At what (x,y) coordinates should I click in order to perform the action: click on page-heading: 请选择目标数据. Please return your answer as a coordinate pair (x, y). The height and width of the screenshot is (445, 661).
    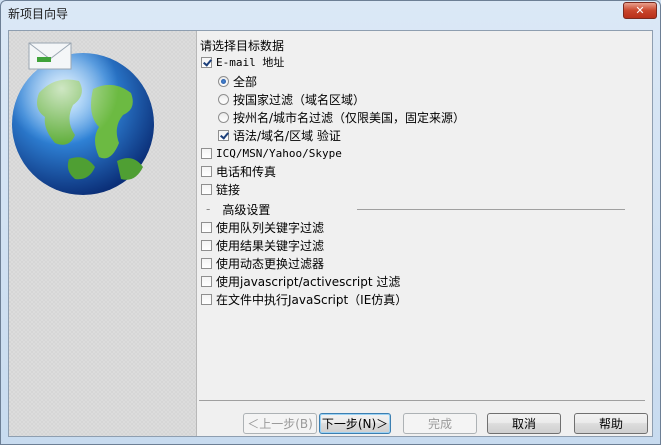
    Looking at the image, I should click on (242, 46).